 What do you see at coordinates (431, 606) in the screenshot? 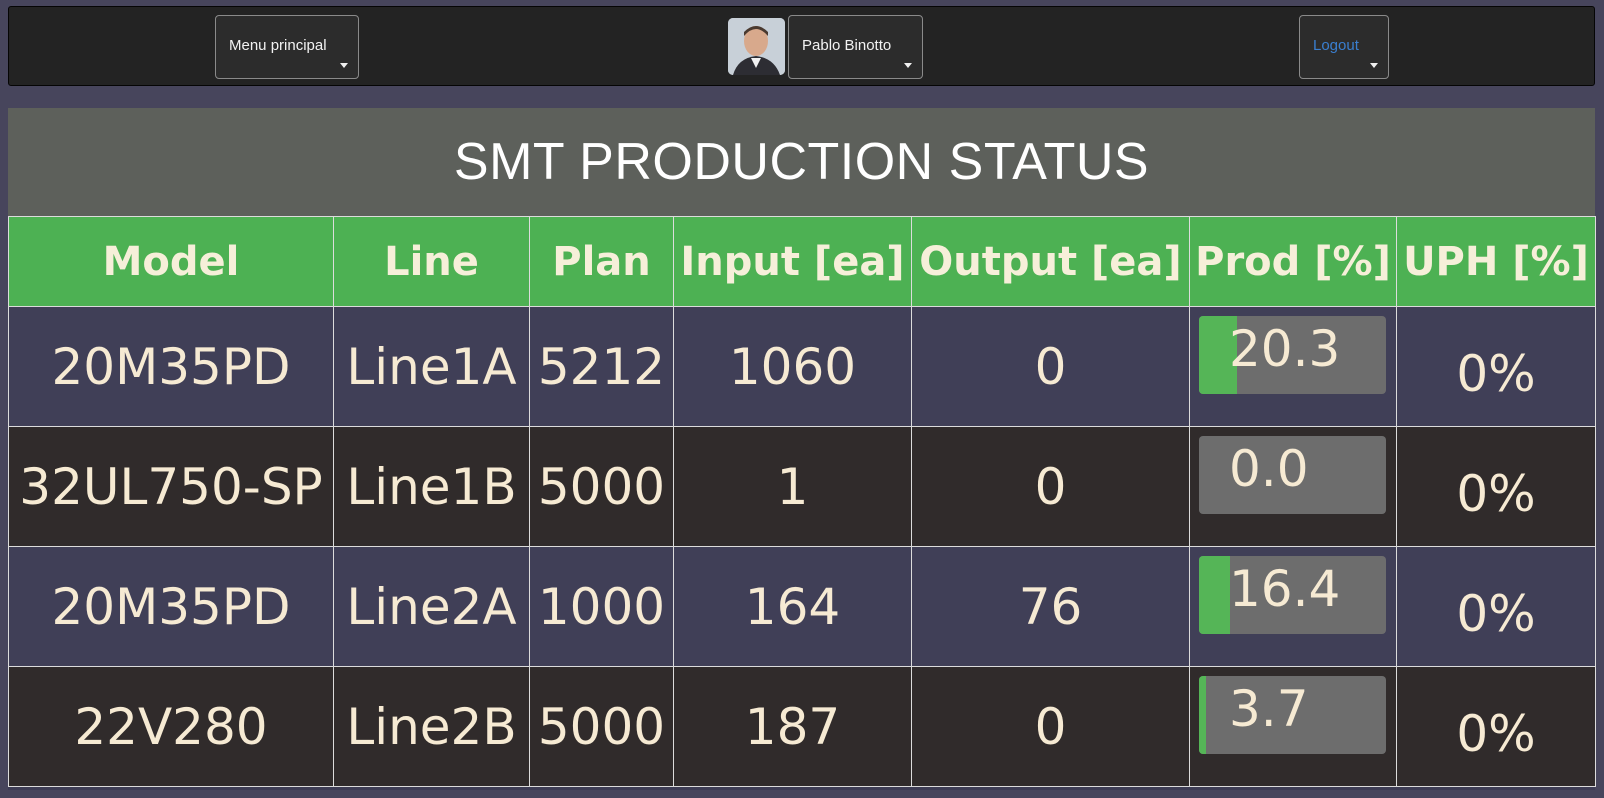
I see `cell-line: Line2A` at bounding box center [431, 606].